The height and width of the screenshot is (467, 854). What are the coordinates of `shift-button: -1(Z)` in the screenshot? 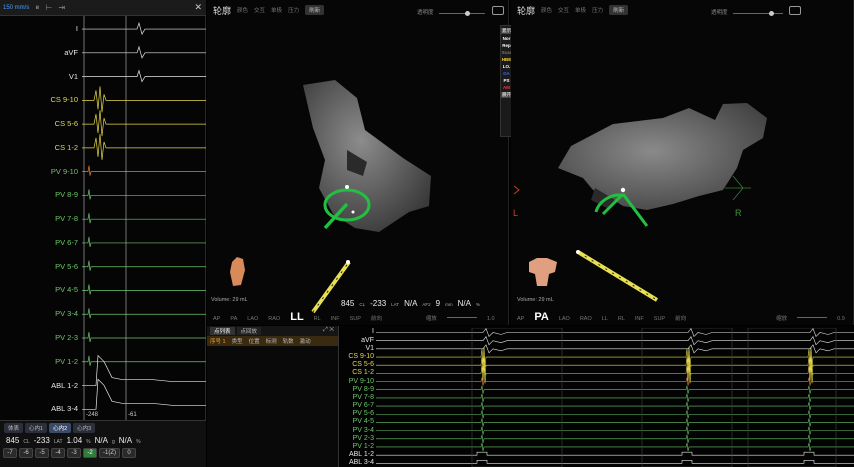 It's located at (109, 453).